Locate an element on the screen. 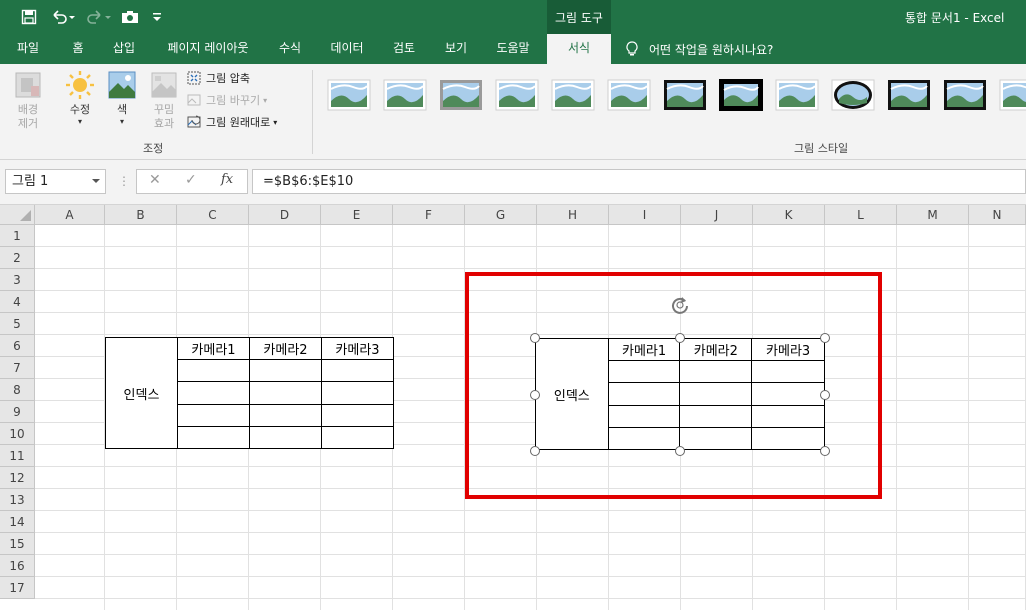 This screenshot has width=1026, height=610. customize-qat-icon is located at coordinates (157, 17).